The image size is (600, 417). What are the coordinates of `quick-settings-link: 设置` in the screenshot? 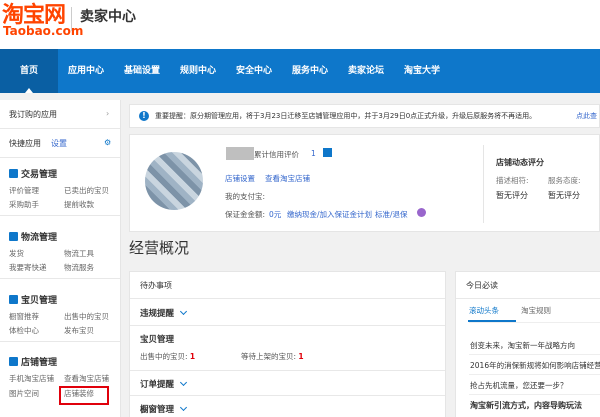 It's located at (59, 143).